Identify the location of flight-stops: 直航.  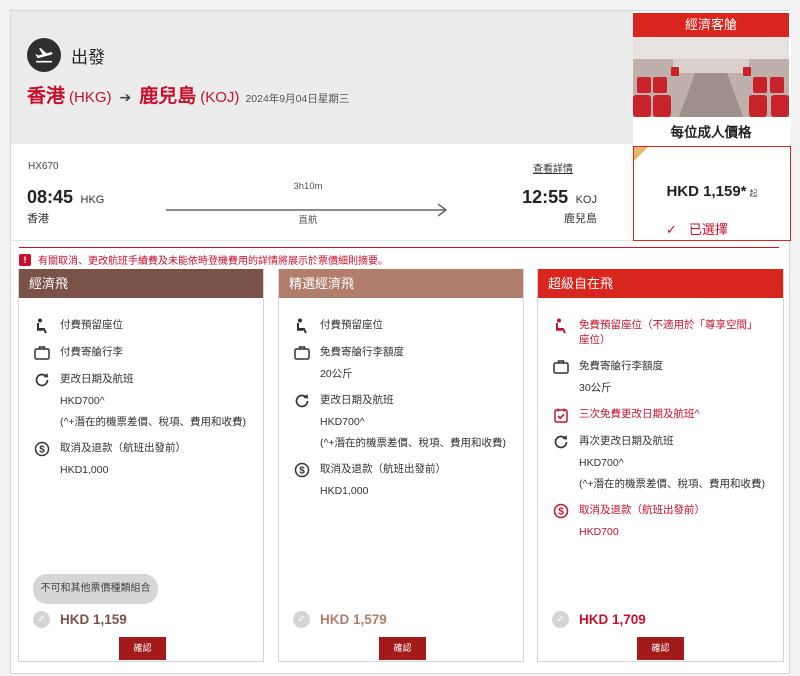
(308, 220).